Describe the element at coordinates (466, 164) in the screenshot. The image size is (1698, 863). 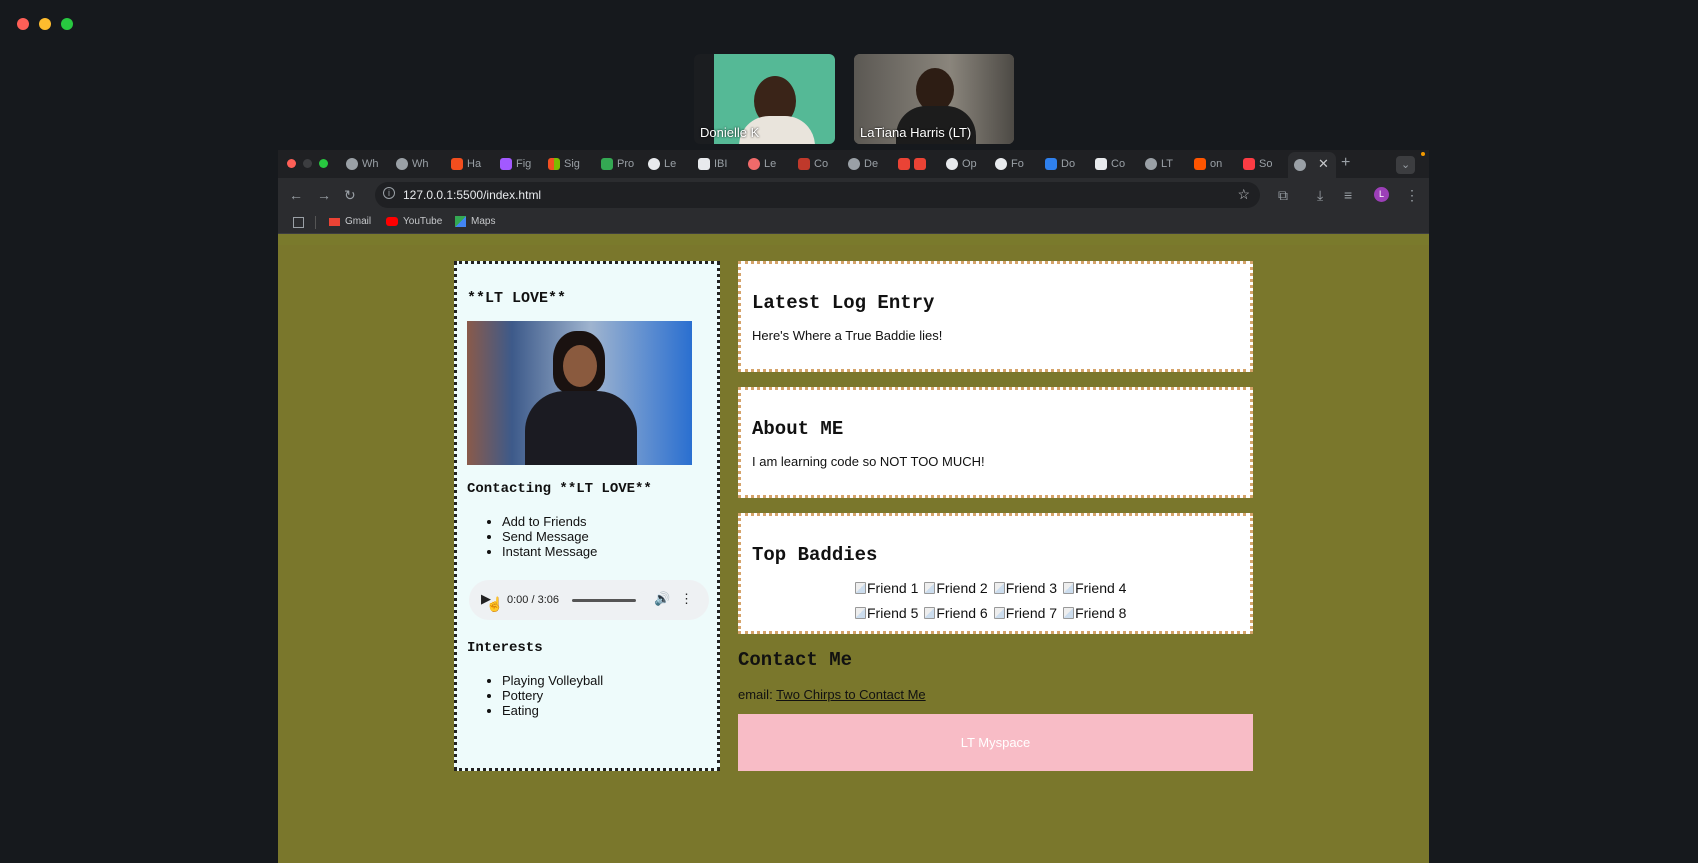
I see `browser-tab: Ha` at that location.